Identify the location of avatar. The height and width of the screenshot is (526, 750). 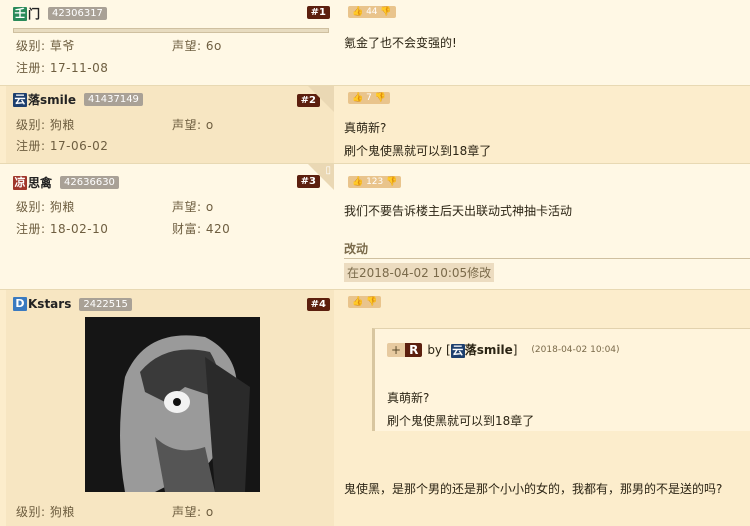
(172, 404).